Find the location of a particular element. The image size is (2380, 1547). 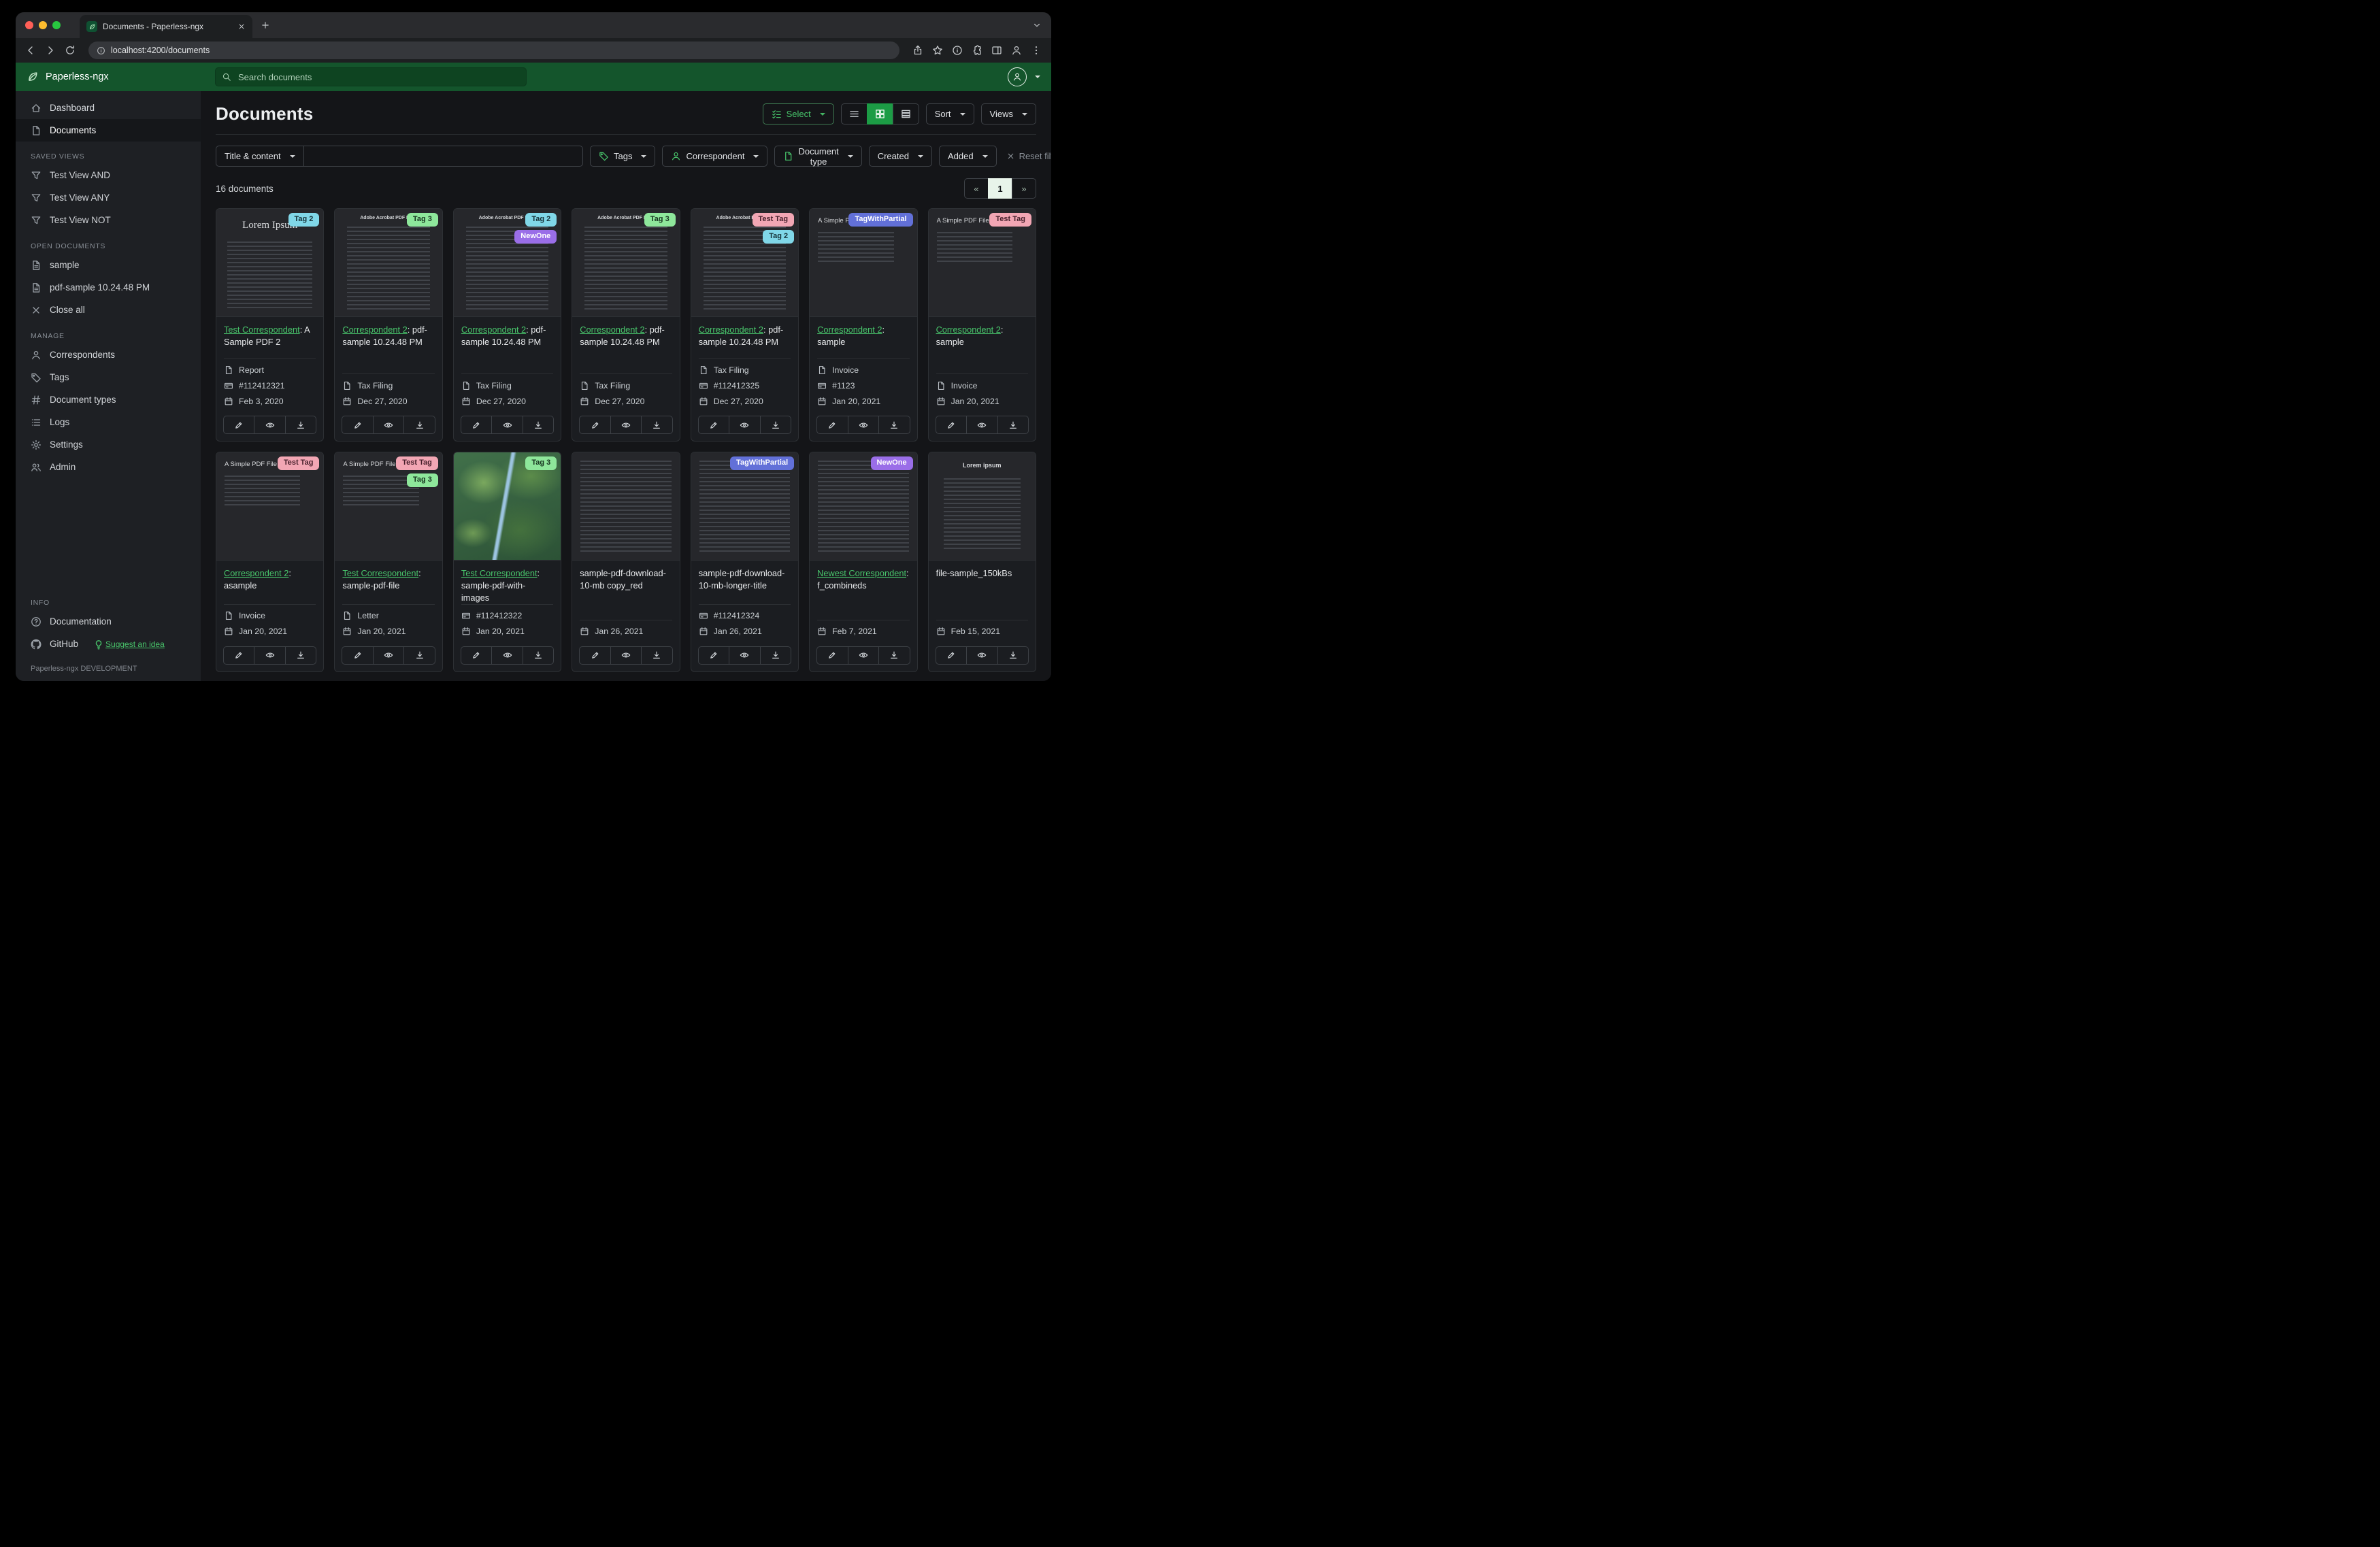

tag-badge: Tag 2 is located at coordinates (541, 220).